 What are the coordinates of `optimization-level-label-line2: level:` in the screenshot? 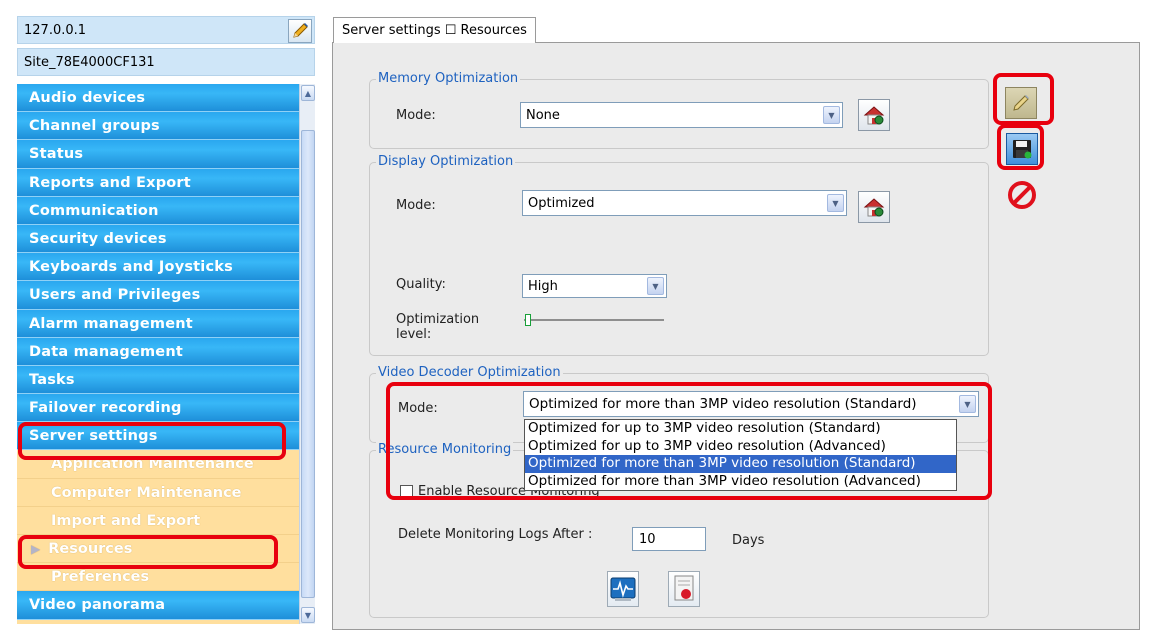 It's located at (414, 334).